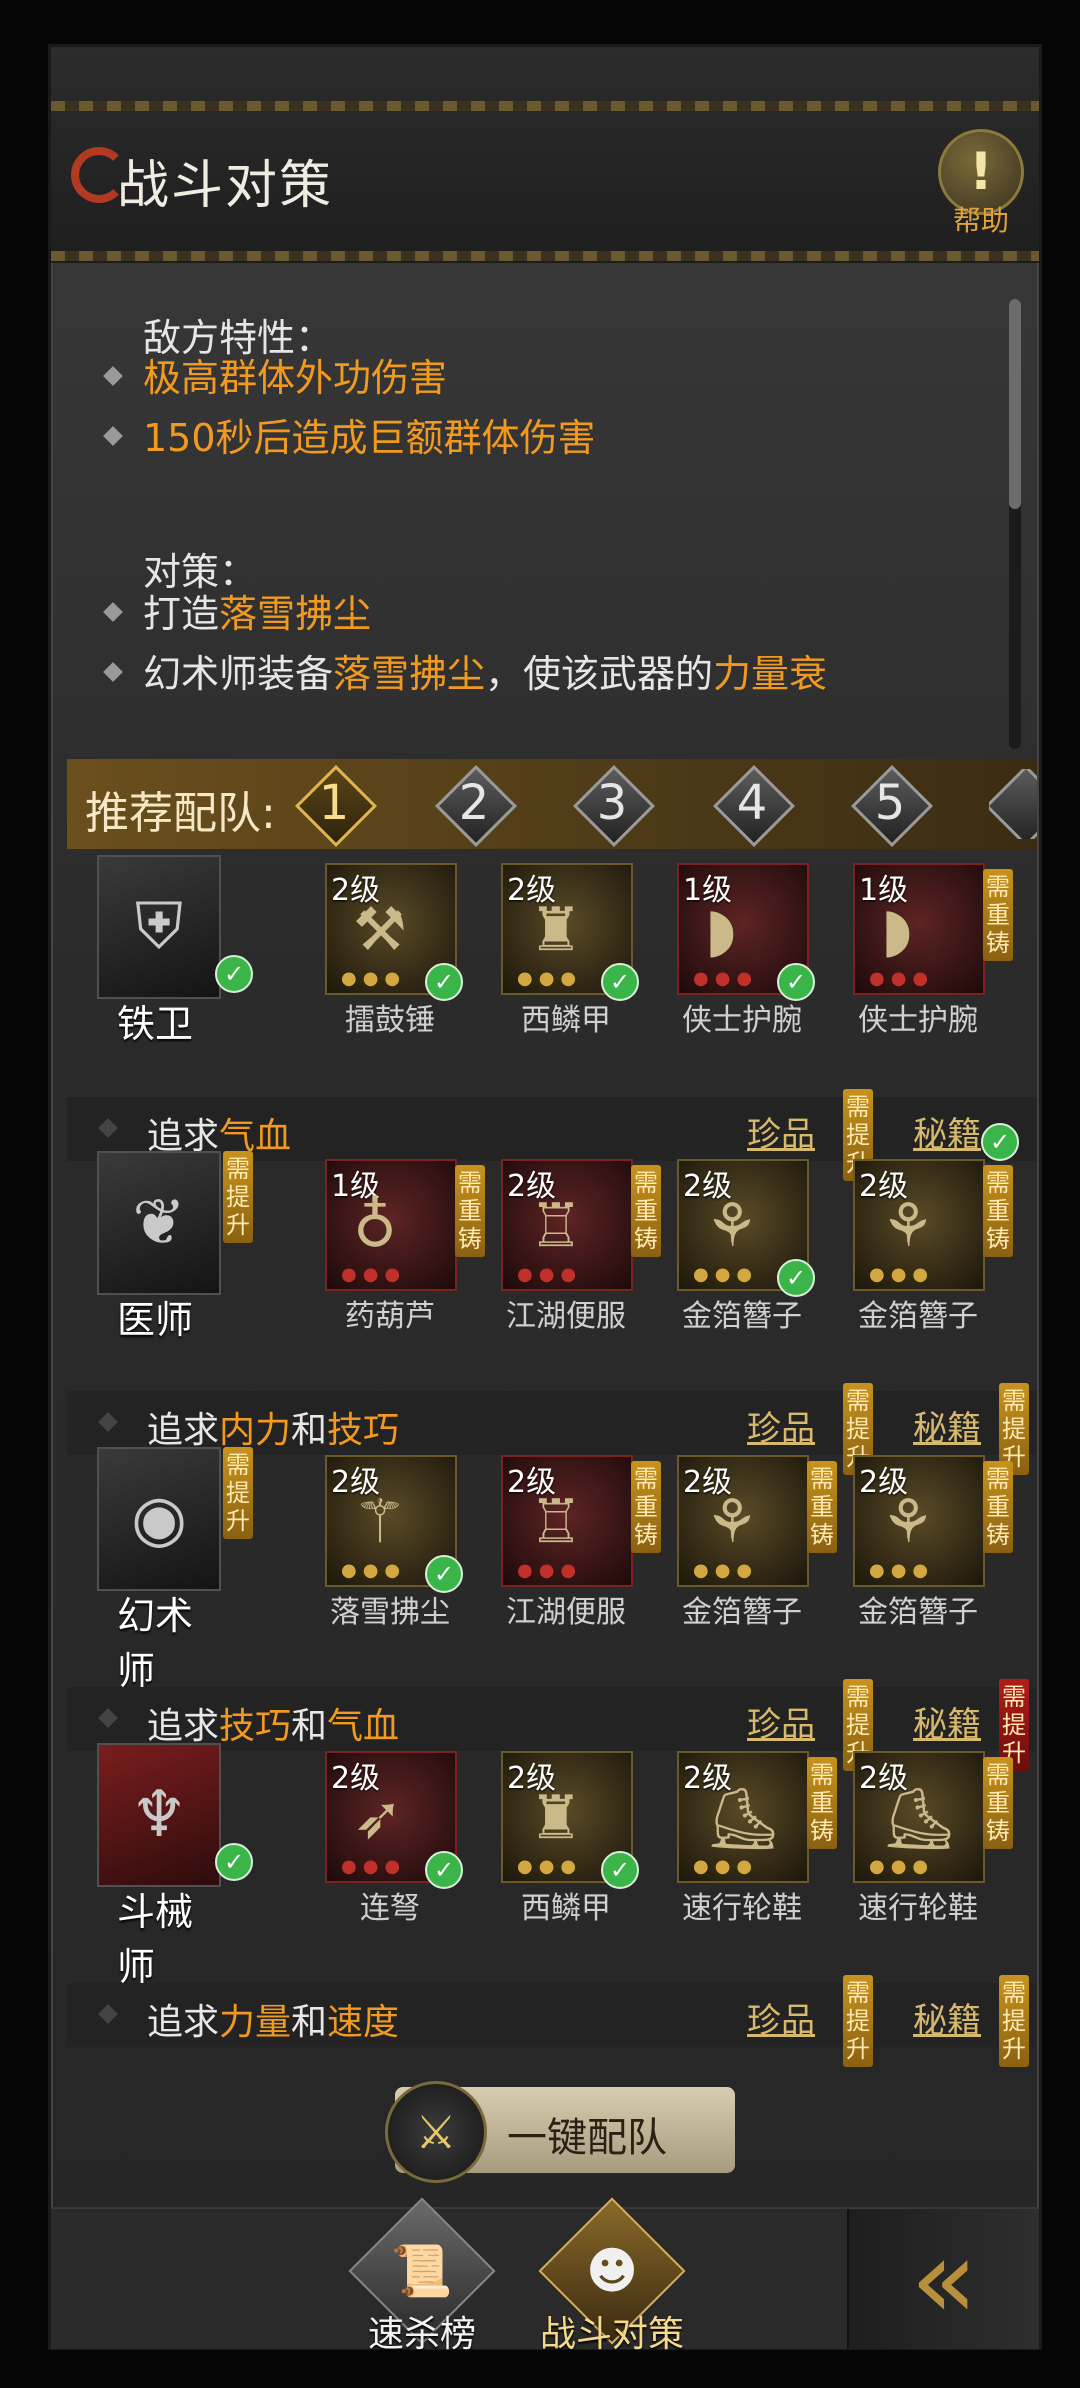 The image size is (1080, 2388). What do you see at coordinates (612, 2276) in the screenshot?
I see `tab-battle-strategy: ☻ 战斗对策` at bounding box center [612, 2276].